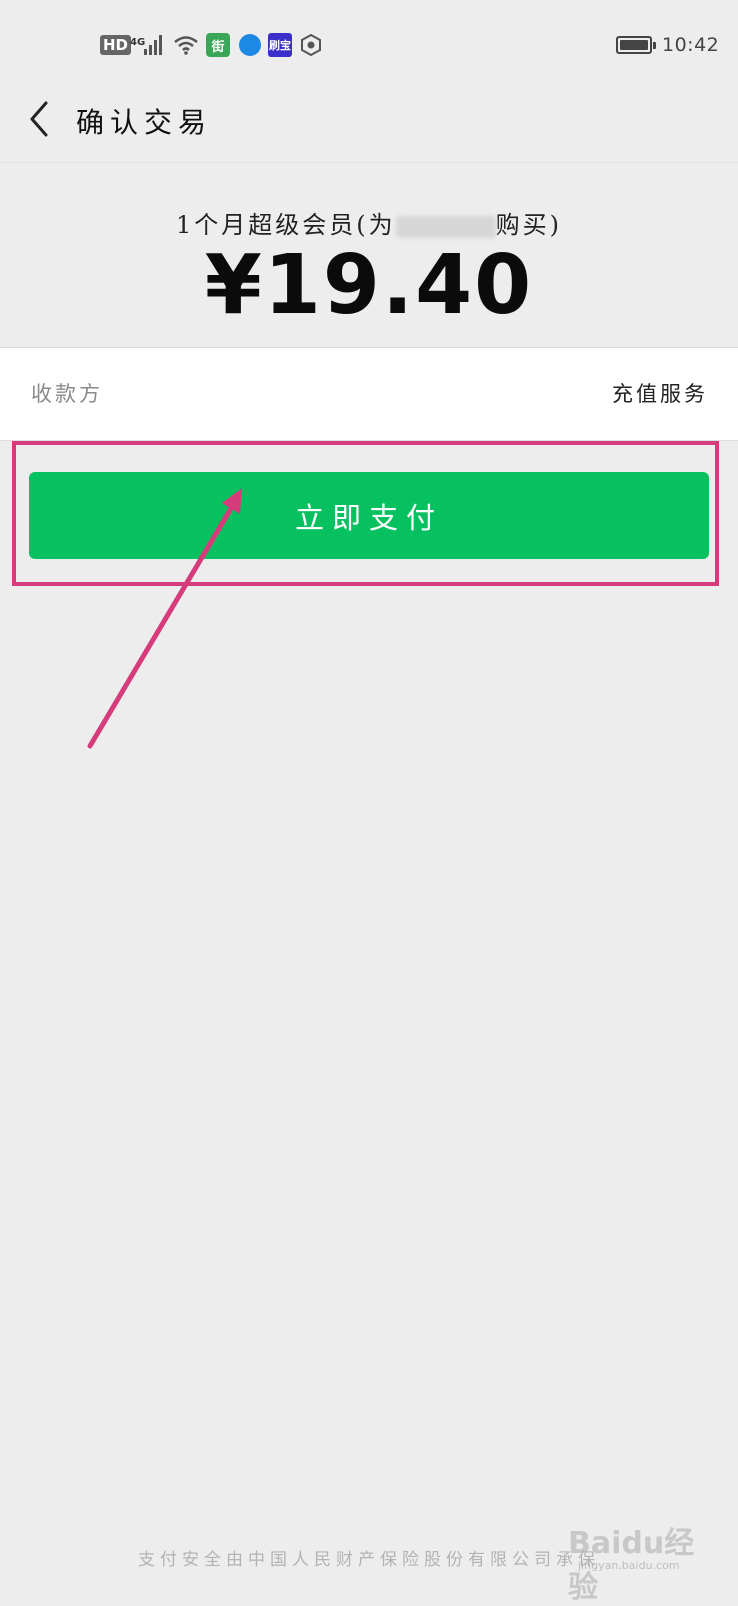 This screenshot has width=738, height=1606. I want to click on product-prefix: 1个月超级会员(为, so click(285, 225).